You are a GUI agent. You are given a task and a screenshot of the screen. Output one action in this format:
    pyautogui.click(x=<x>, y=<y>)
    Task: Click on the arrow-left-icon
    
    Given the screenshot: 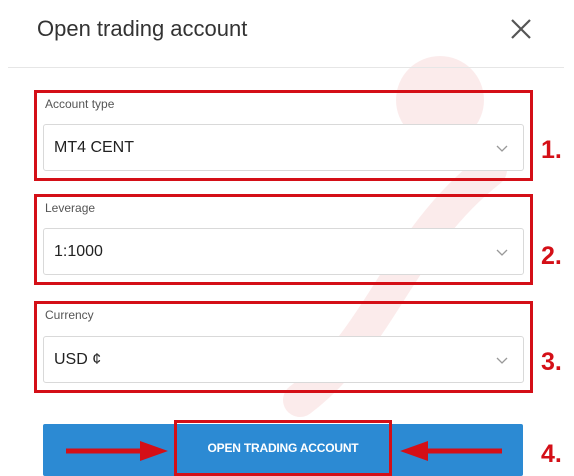 What is the action you would take?
    pyautogui.click(x=451, y=451)
    